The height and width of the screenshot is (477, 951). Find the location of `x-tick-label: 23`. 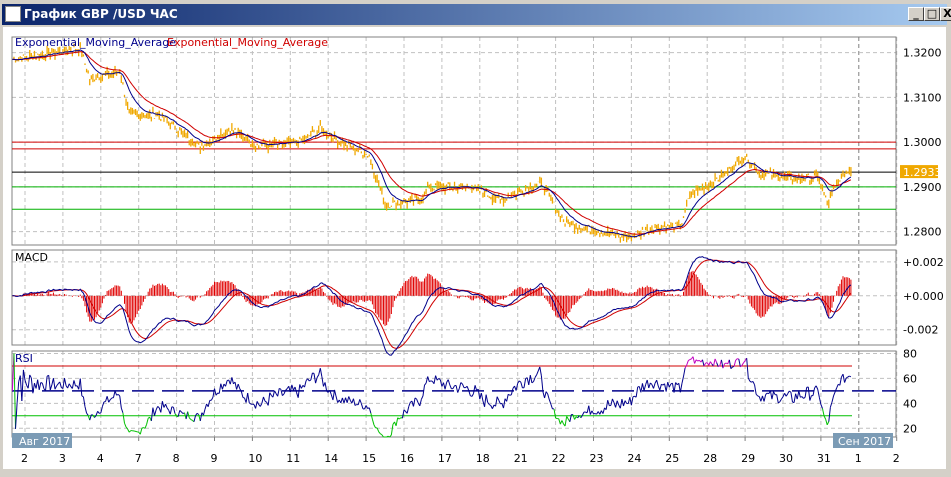

x-tick-label: 23 is located at coordinates (597, 458).